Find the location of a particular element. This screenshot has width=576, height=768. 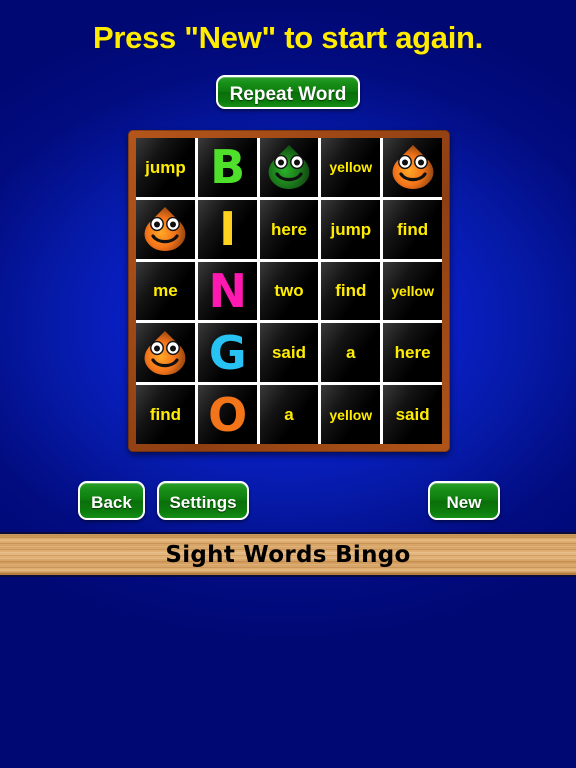

bingo-word-text: two is located at coordinates (289, 291).